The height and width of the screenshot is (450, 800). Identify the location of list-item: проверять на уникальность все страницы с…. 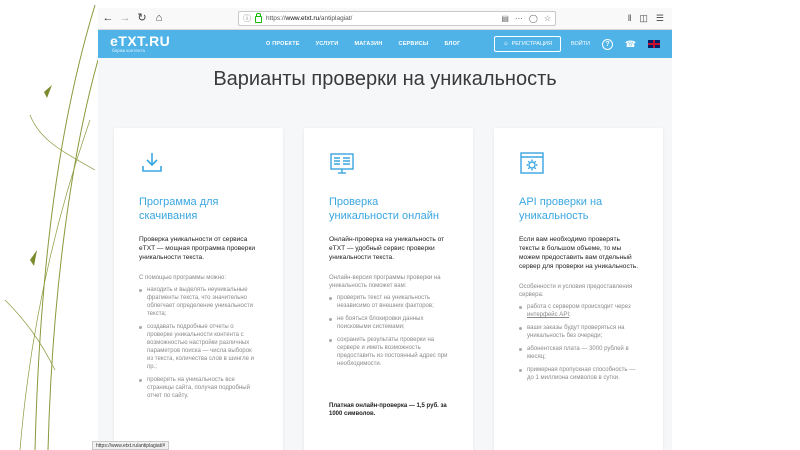
(199, 388).